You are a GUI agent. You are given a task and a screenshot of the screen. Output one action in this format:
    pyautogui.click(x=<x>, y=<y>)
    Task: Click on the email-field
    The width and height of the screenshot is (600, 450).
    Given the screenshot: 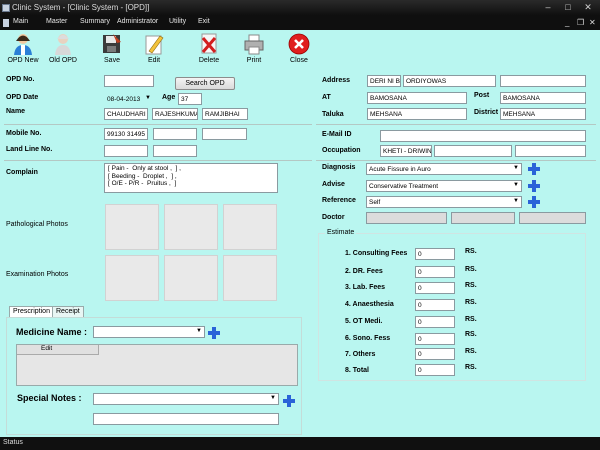 What is the action you would take?
    pyautogui.click(x=483, y=136)
    